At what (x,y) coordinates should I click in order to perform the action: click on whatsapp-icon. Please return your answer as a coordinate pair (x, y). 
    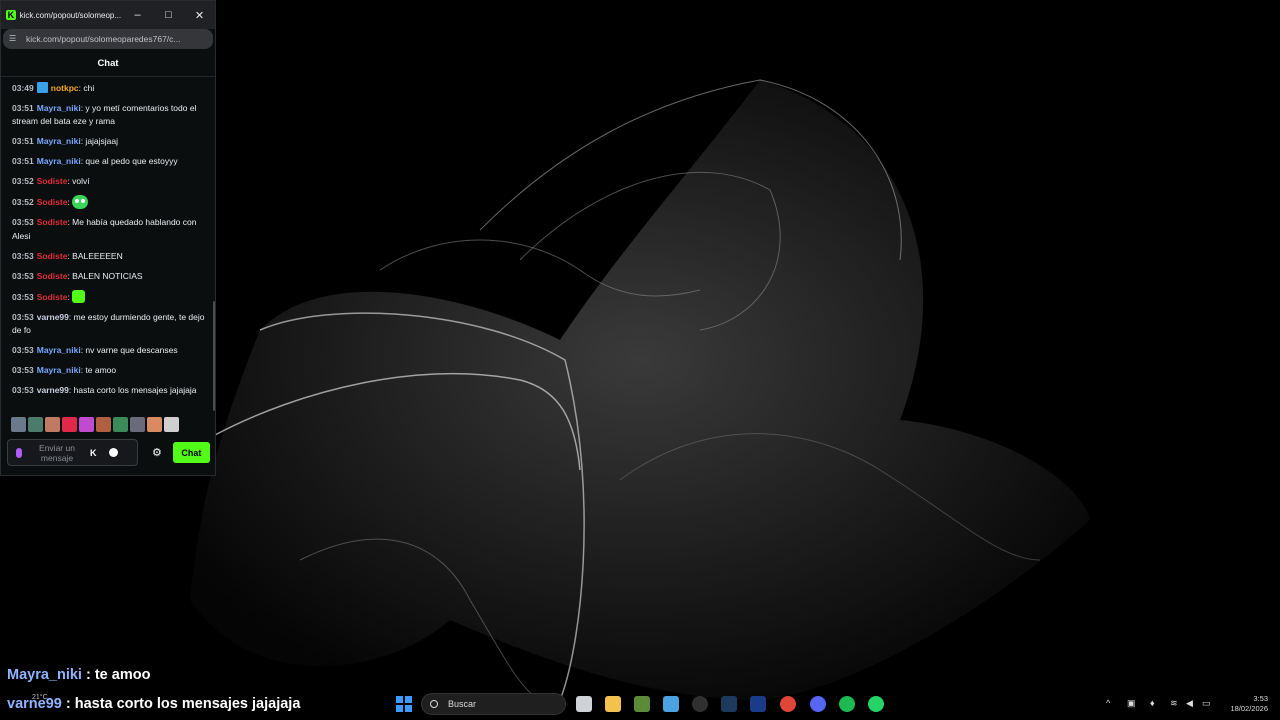
    Looking at the image, I should click on (876, 704).